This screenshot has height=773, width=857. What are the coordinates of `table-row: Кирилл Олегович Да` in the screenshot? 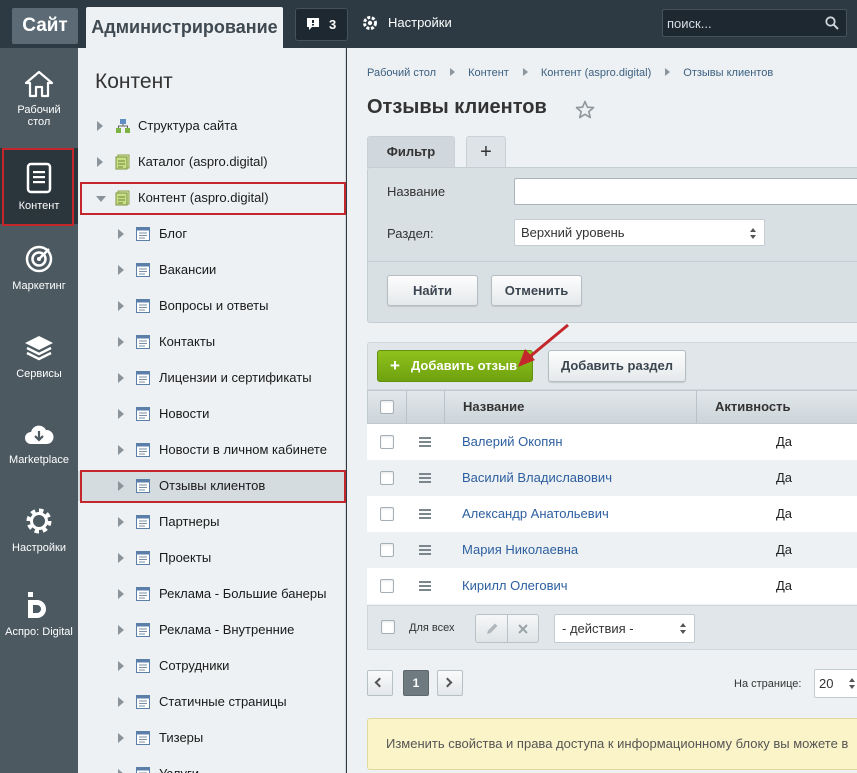 It's located at (612, 586).